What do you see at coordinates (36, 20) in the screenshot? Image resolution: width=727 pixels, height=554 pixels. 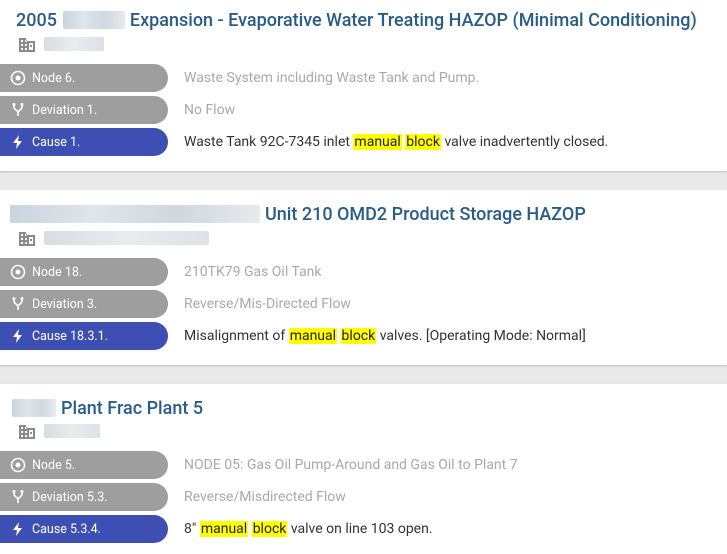 I see `title-prefix: 2005` at bounding box center [36, 20].